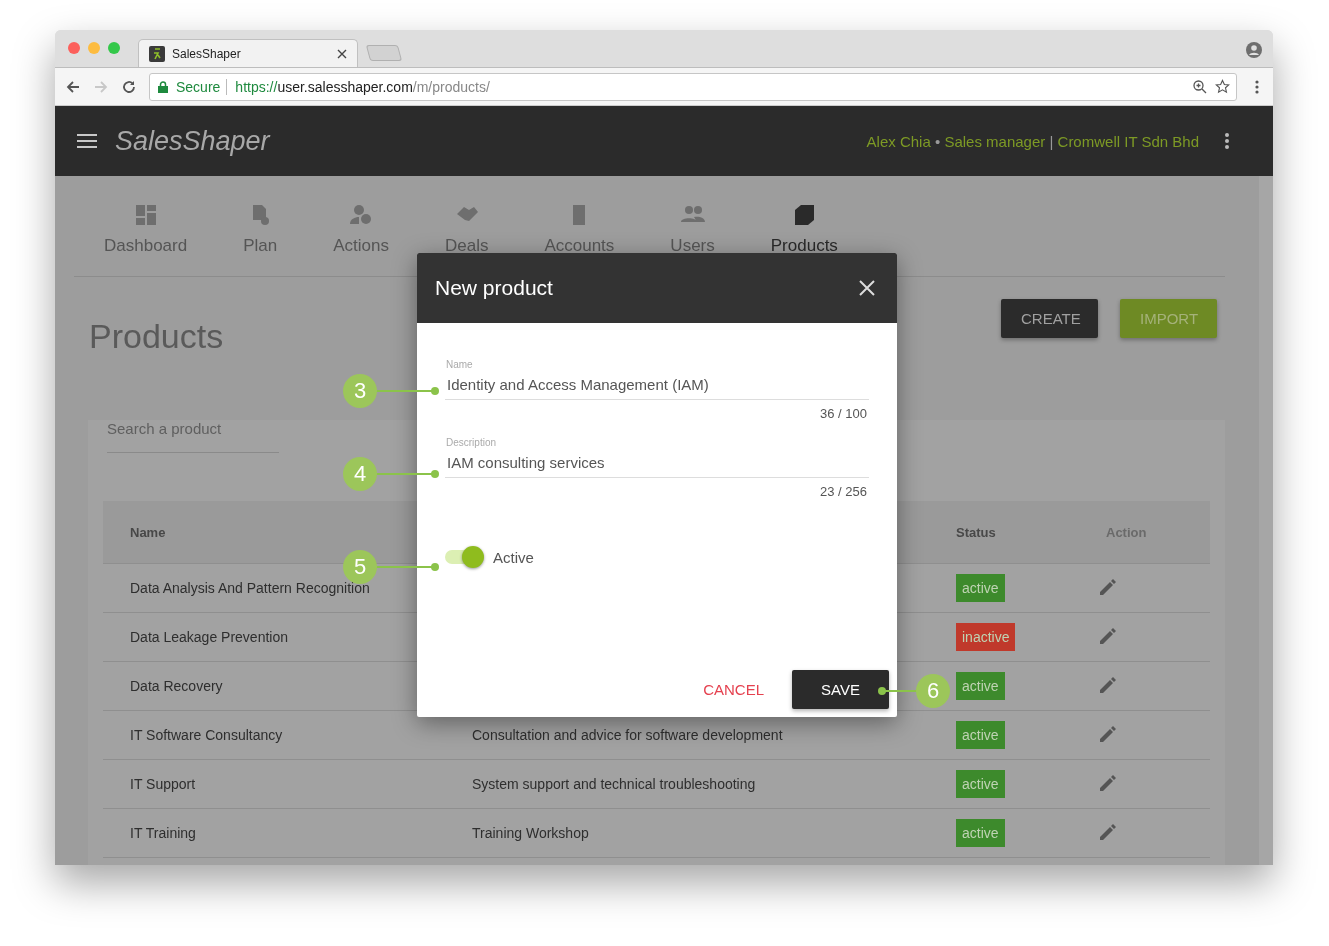 This screenshot has width=1329, height=946. I want to click on star-icon, so click(1222, 86).